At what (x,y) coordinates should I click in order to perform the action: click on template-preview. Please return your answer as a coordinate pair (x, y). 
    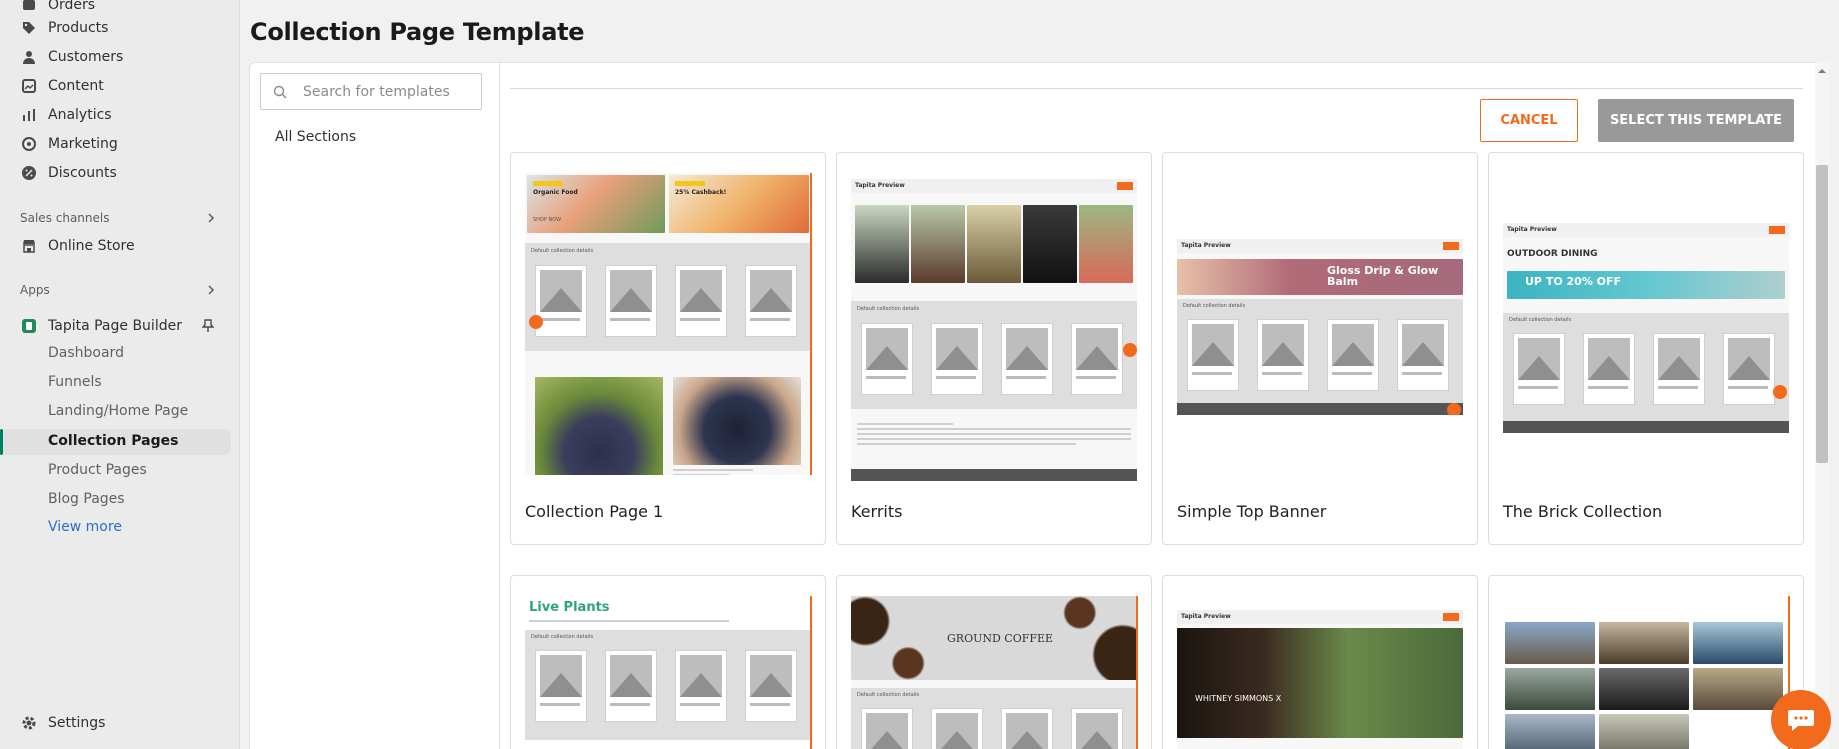
    Looking at the image, I should click on (1646, 672).